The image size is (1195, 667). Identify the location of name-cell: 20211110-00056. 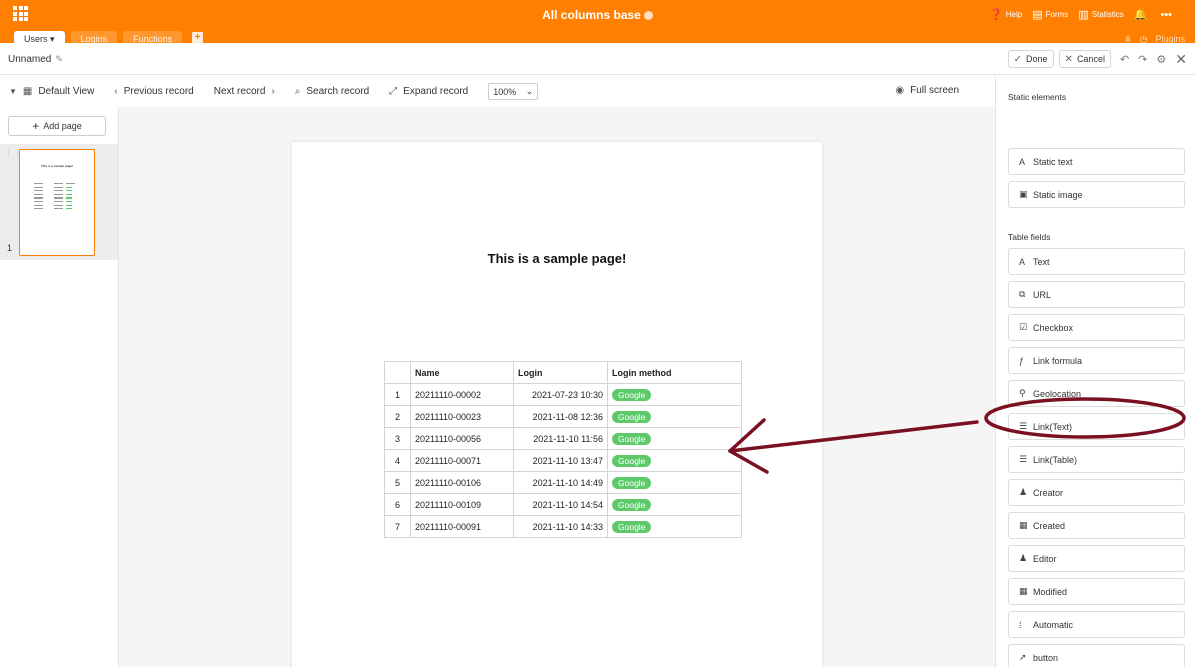
(462, 438).